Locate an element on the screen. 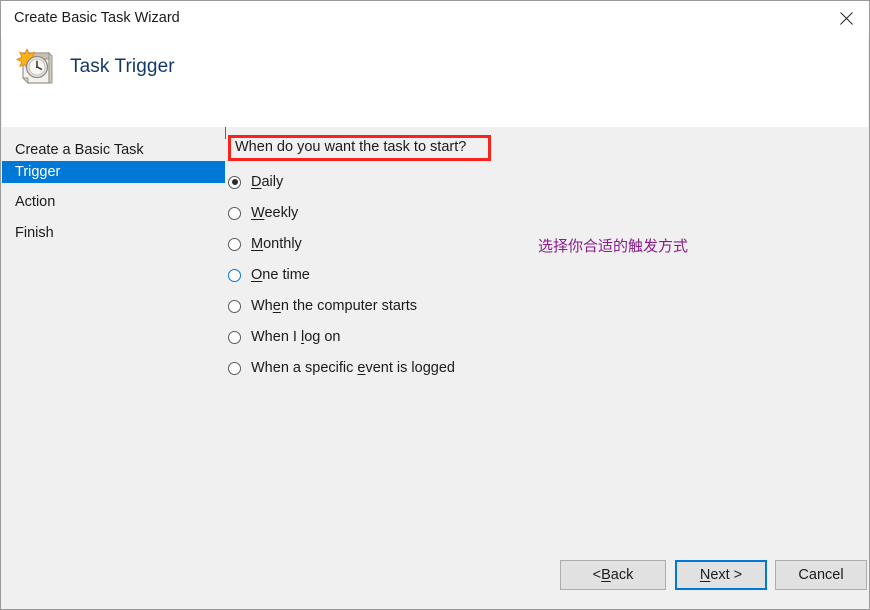 This screenshot has width=870, height=610. radio-label-when-specific-event-logged: When a specific event is logged is located at coordinates (353, 368).